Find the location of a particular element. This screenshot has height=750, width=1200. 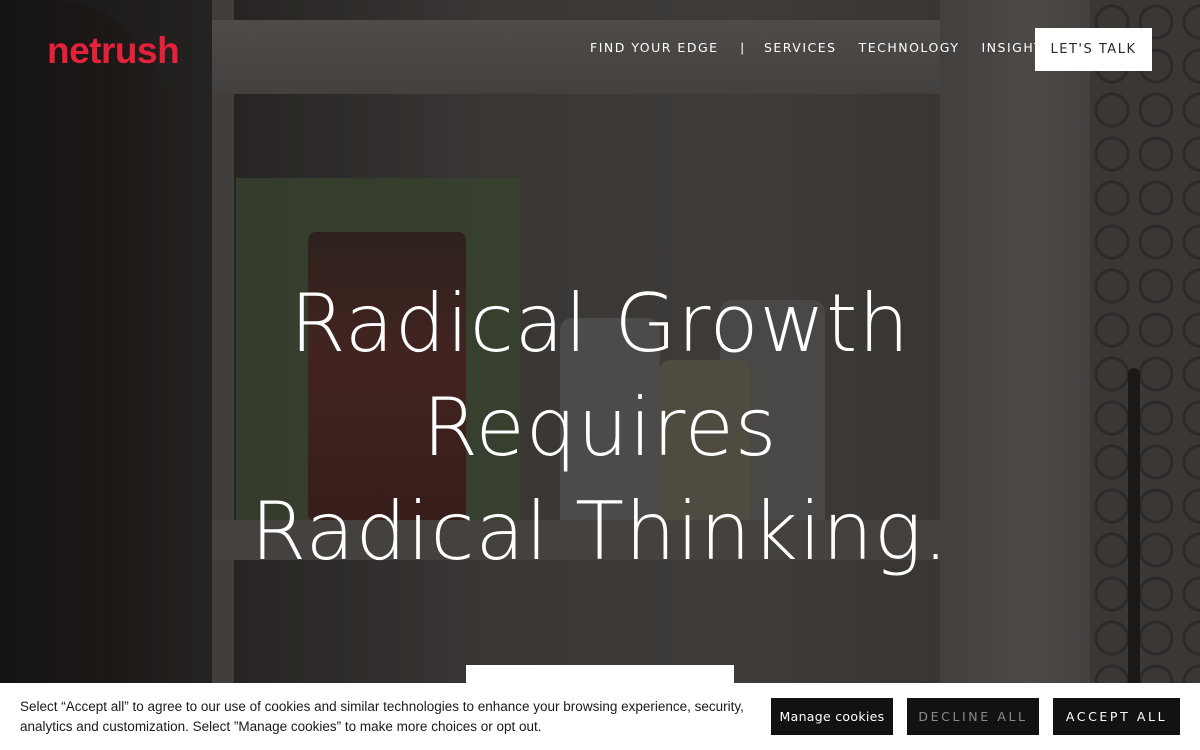

nav-services: SERVICES is located at coordinates (800, 47).